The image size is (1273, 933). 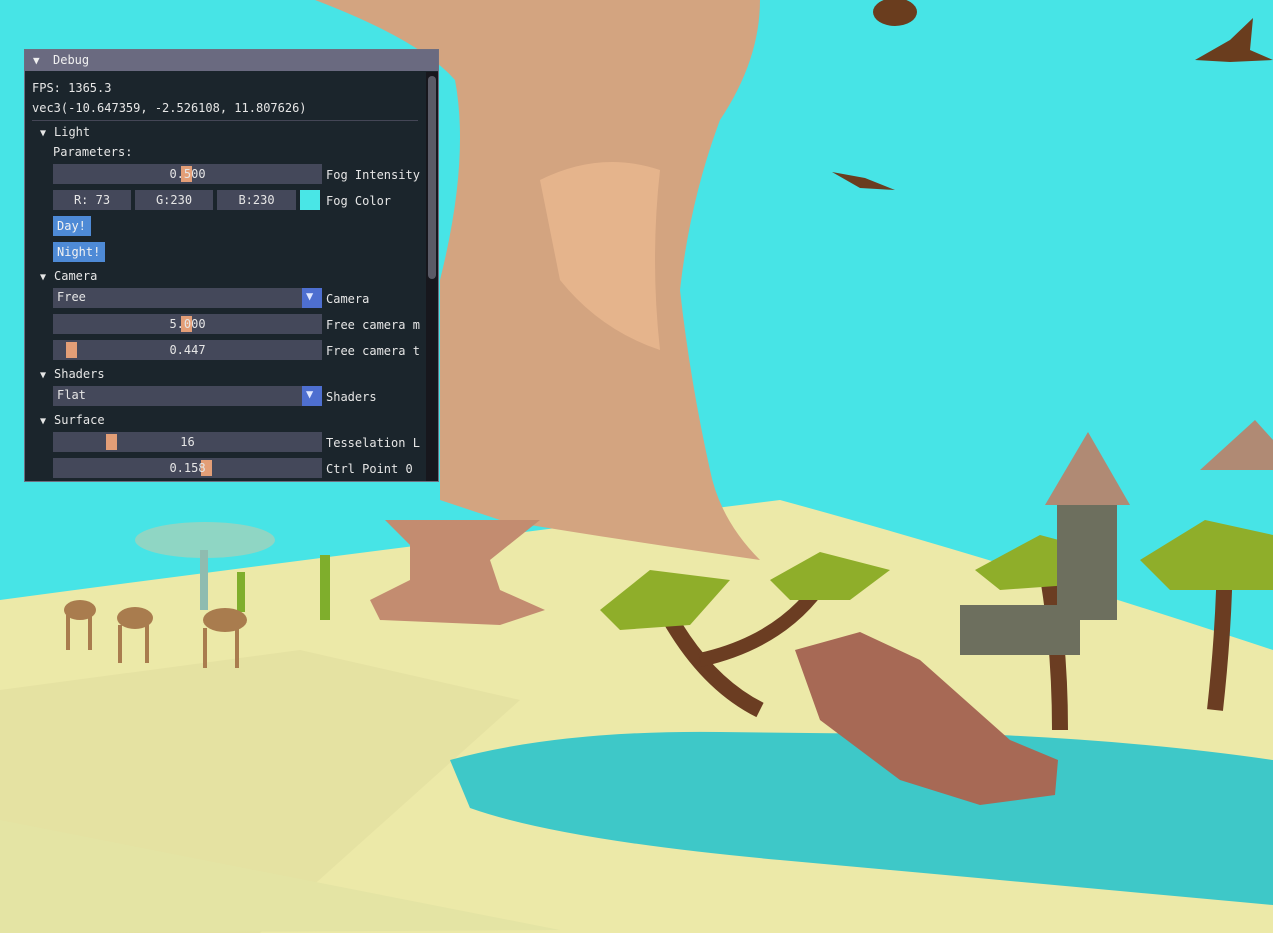 I want to click on free-camera-move-label: Free camera m, so click(x=373, y=325).